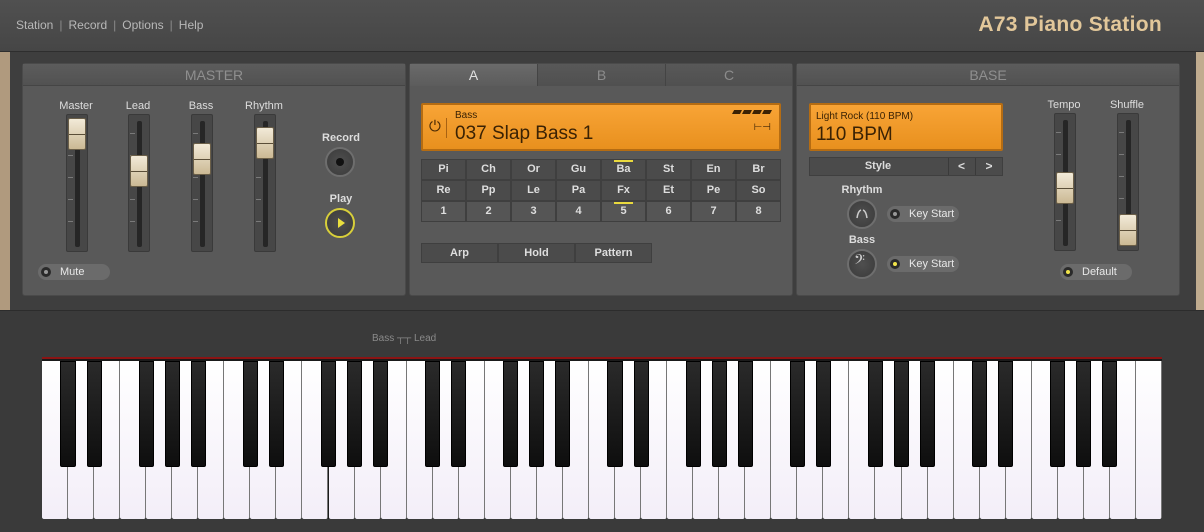  Describe the element at coordinates (488, 169) in the screenshot. I see `instrument-button: Ch` at that location.